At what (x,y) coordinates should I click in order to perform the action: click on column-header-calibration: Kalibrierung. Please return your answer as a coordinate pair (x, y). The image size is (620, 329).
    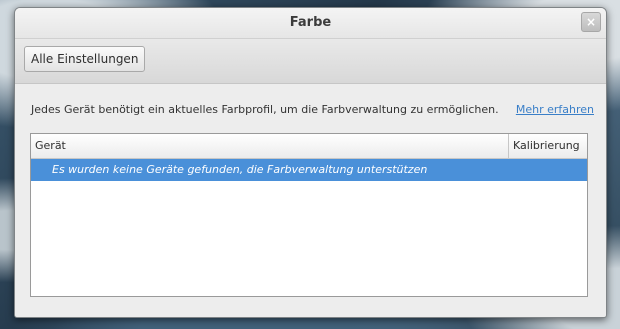
    Looking at the image, I should click on (548, 146).